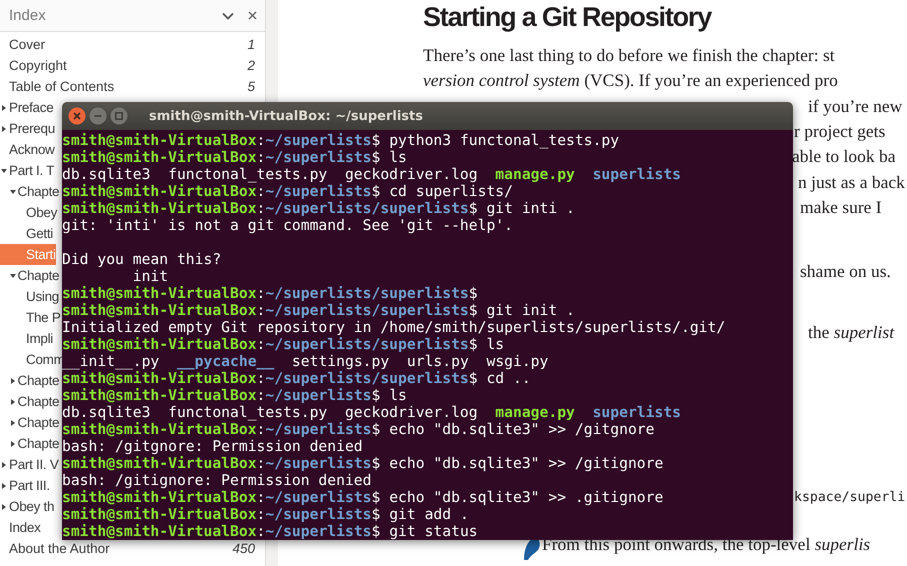  Describe the element at coordinates (212, 446) in the screenshot. I see `terminal-line: bash: /gitgnore: Permission denied` at that location.